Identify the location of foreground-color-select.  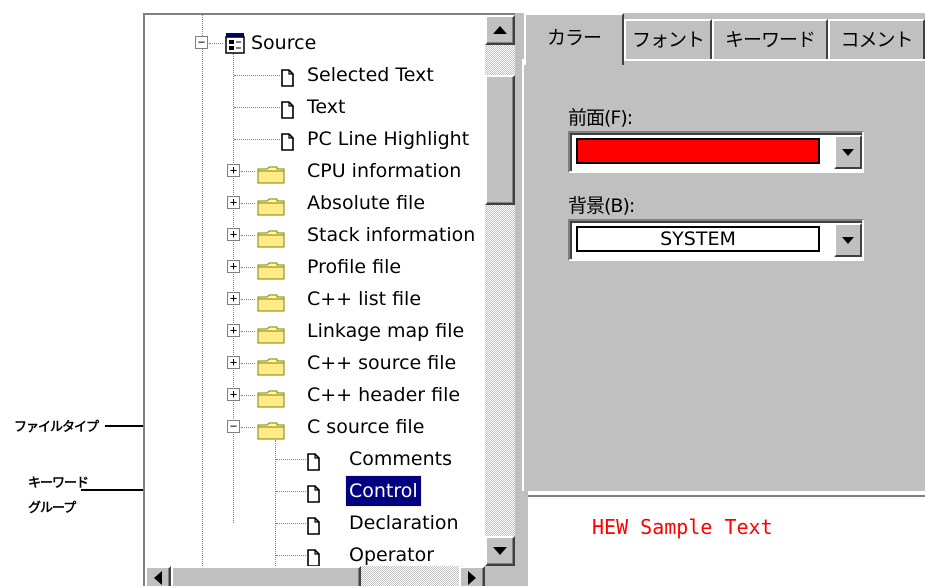
(716, 152).